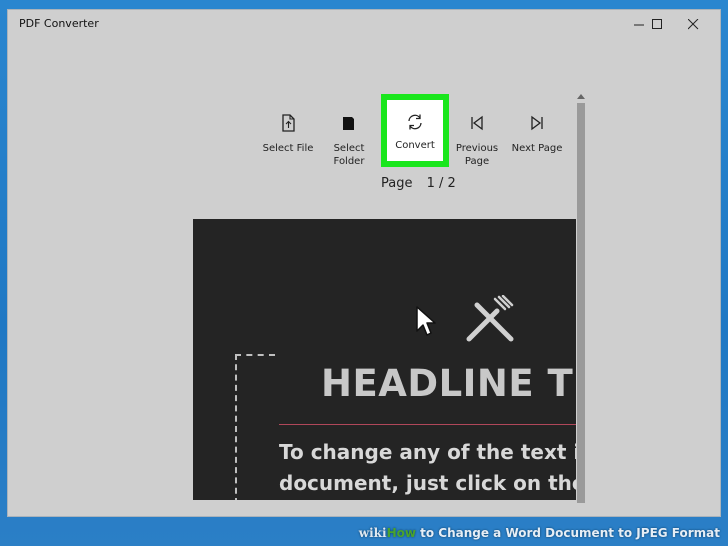 This screenshot has width=728, height=546. Describe the element at coordinates (288, 136) in the screenshot. I see `select-file-button: Select File` at that location.